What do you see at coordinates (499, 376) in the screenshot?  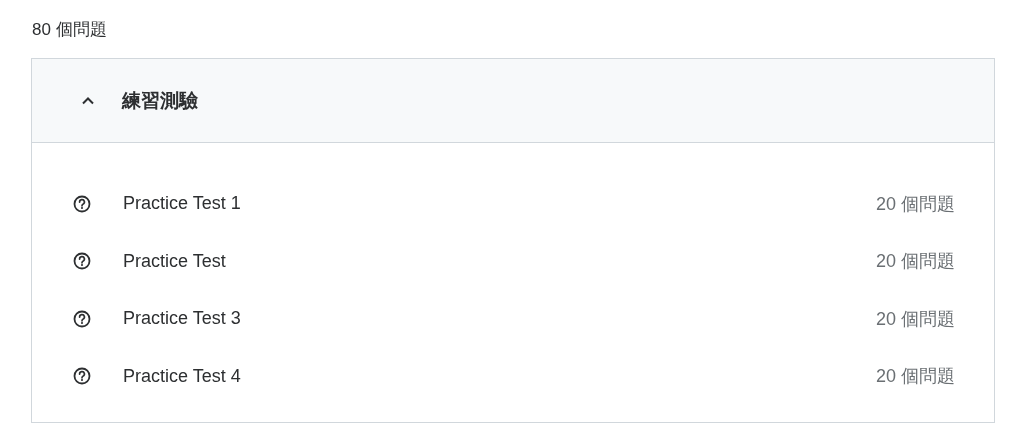 I see `quiz-title: Practice Test 4` at bounding box center [499, 376].